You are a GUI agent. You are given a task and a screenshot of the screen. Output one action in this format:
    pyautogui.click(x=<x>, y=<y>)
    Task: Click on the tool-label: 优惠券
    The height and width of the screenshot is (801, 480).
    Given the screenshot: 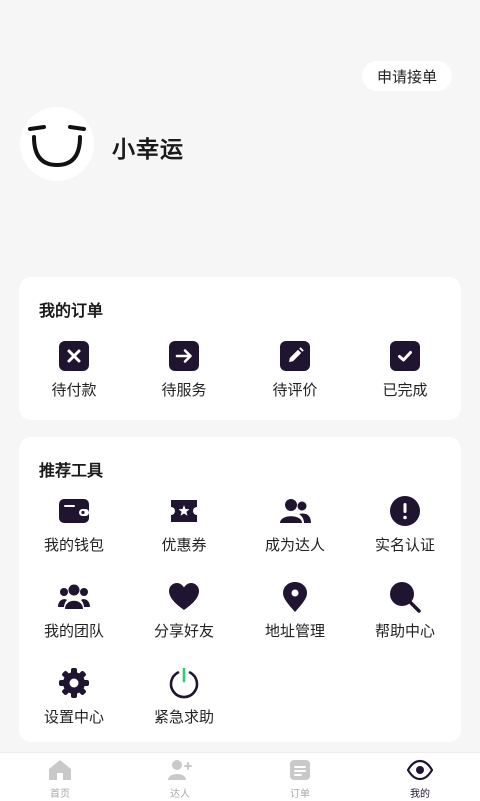 What is the action you would take?
    pyautogui.click(x=184, y=545)
    